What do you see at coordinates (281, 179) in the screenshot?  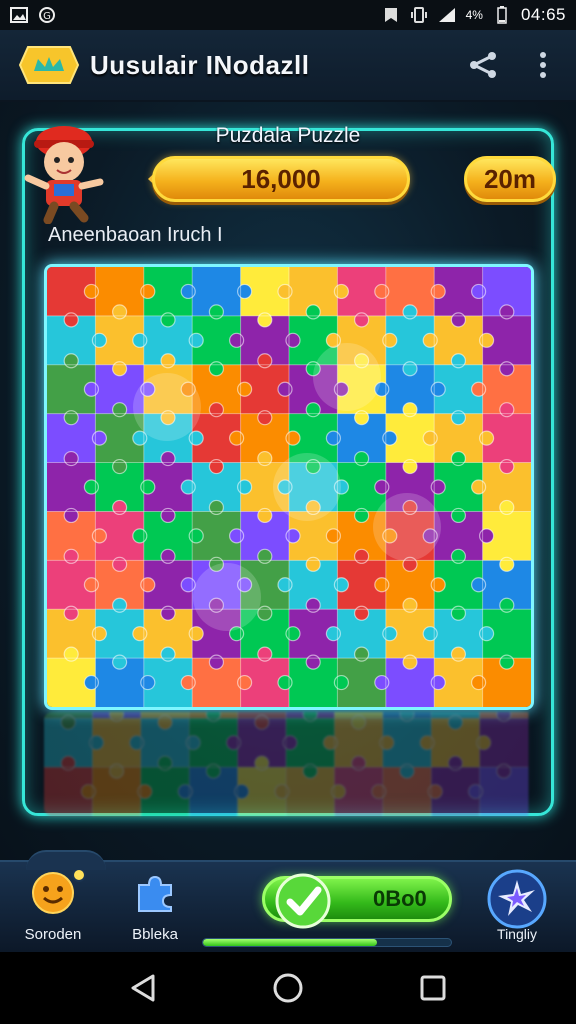 I see `score-display: 16,000` at bounding box center [281, 179].